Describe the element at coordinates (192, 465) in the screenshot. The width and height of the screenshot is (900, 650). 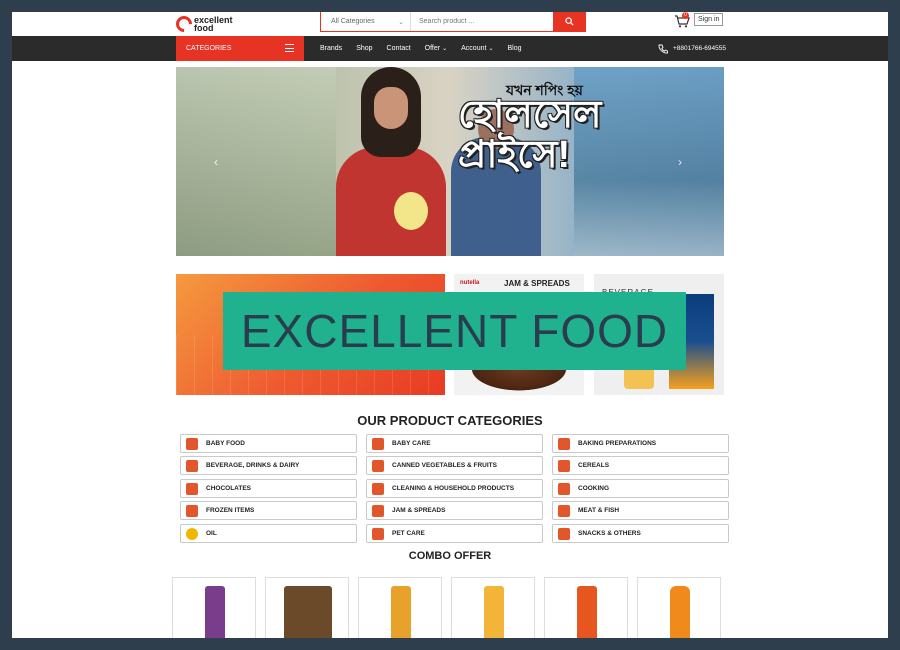
I see `beverage-icon` at that location.